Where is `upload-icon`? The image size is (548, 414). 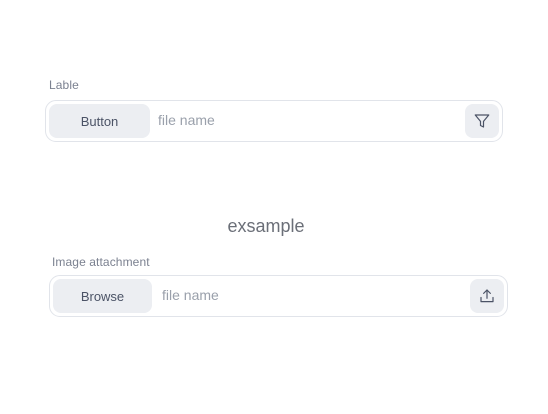 upload-icon is located at coordinates (487, 296).